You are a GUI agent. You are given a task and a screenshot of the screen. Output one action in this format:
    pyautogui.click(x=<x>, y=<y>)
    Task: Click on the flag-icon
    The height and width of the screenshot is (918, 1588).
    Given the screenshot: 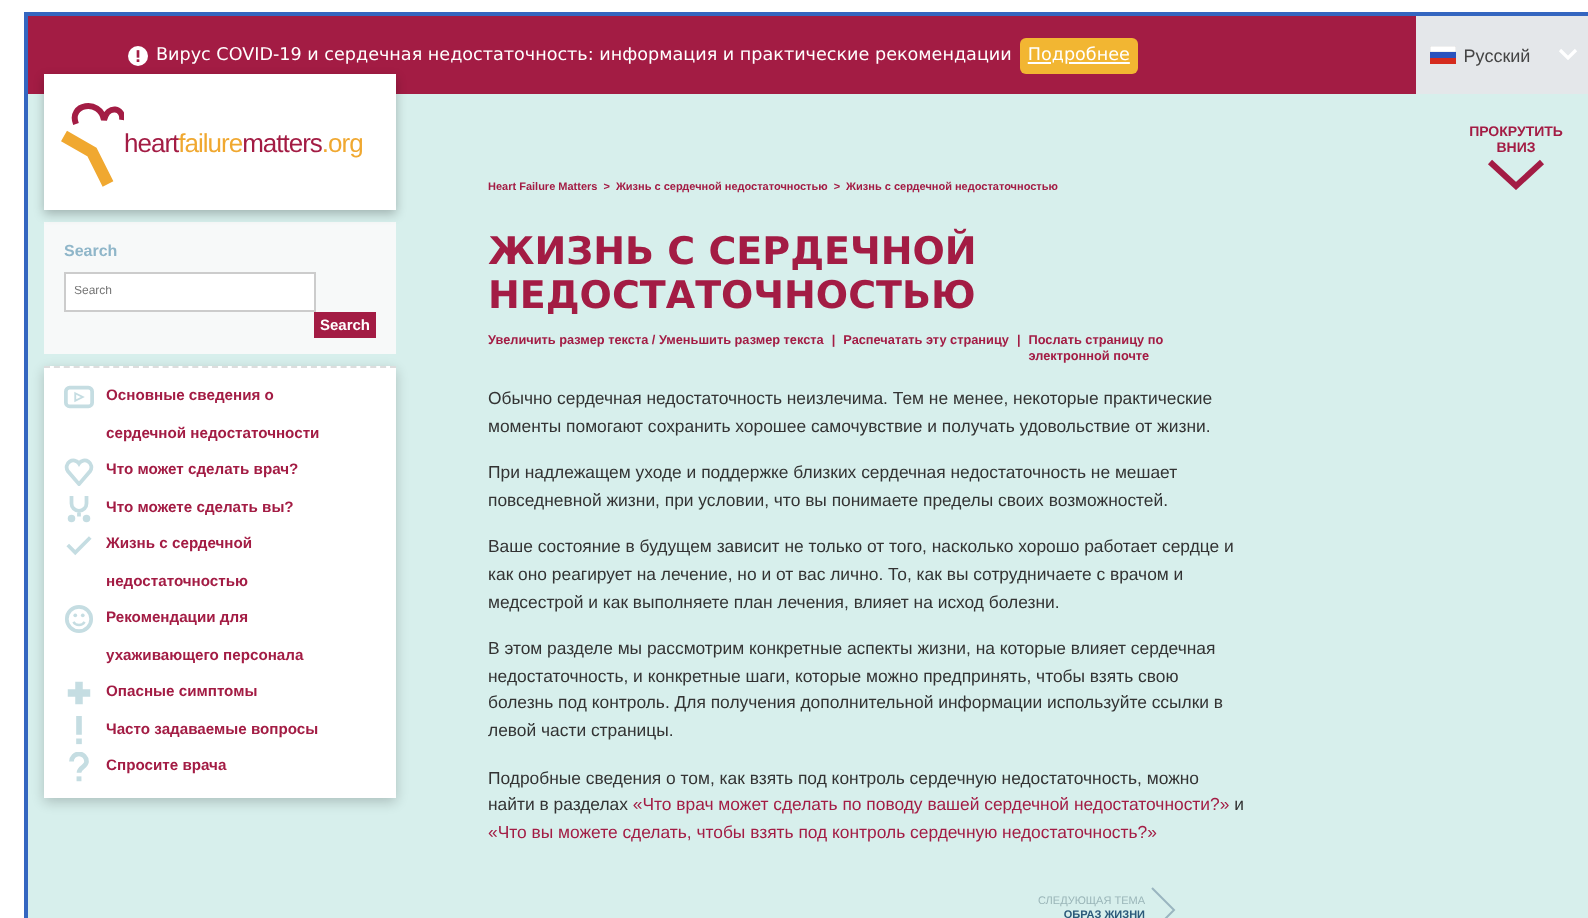 What is the action you would take?
    pyautogui.click(x=1442, y=55)
    